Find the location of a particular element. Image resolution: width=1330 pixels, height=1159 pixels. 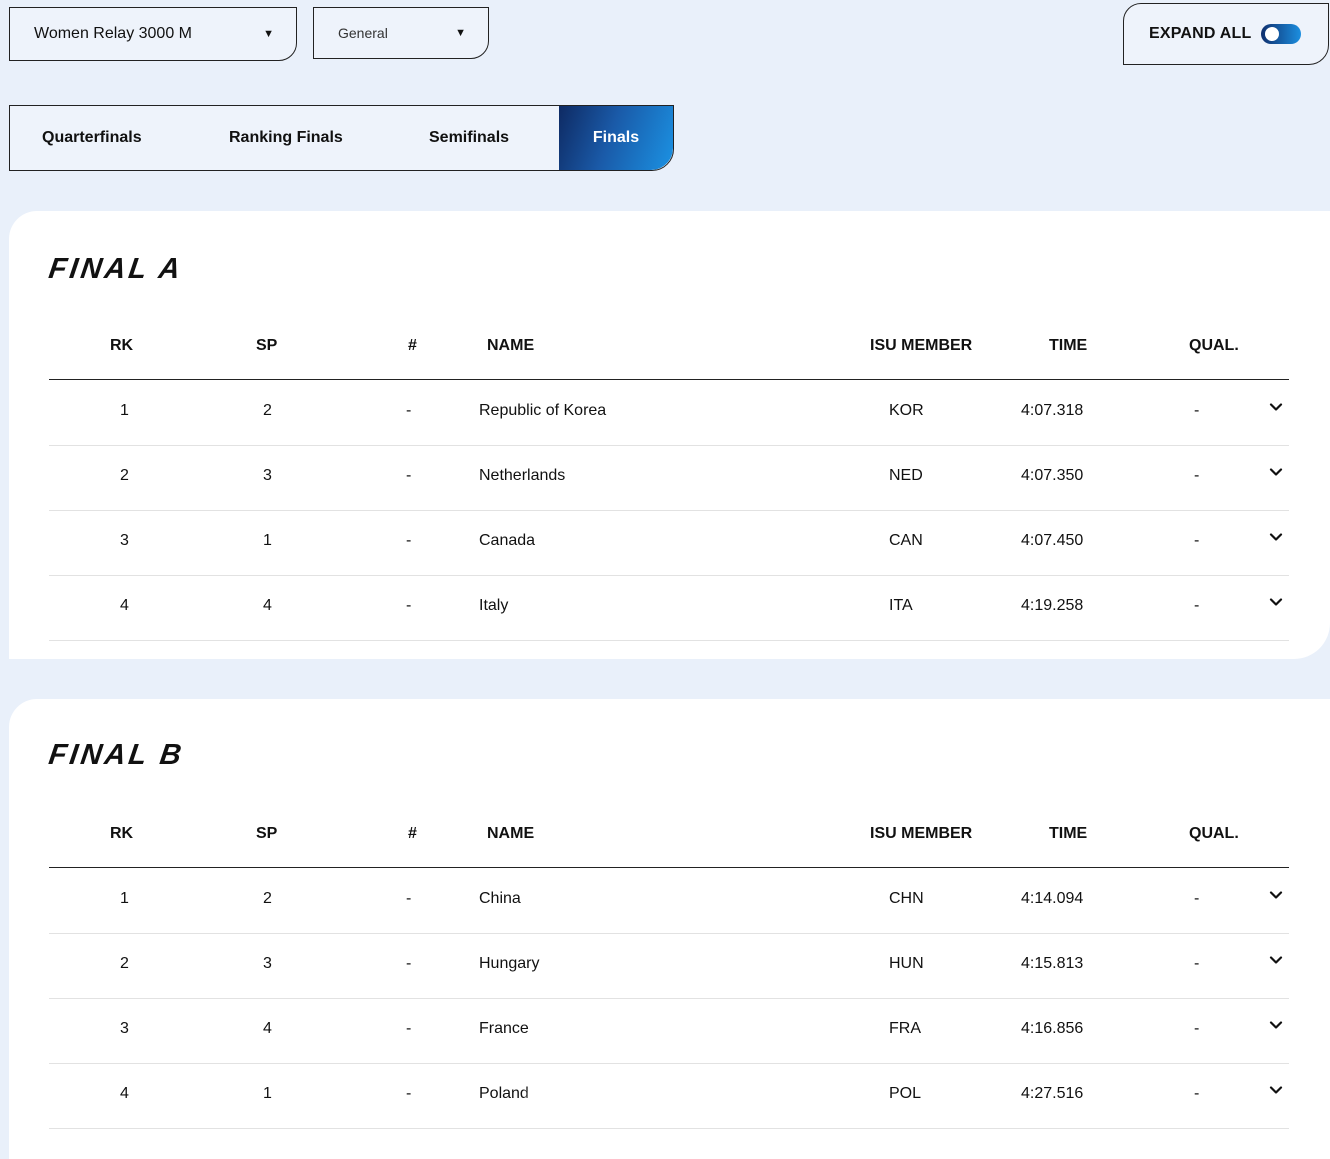

expand-all-control: EXPAND ALL is located at coordinates (1226, 34).